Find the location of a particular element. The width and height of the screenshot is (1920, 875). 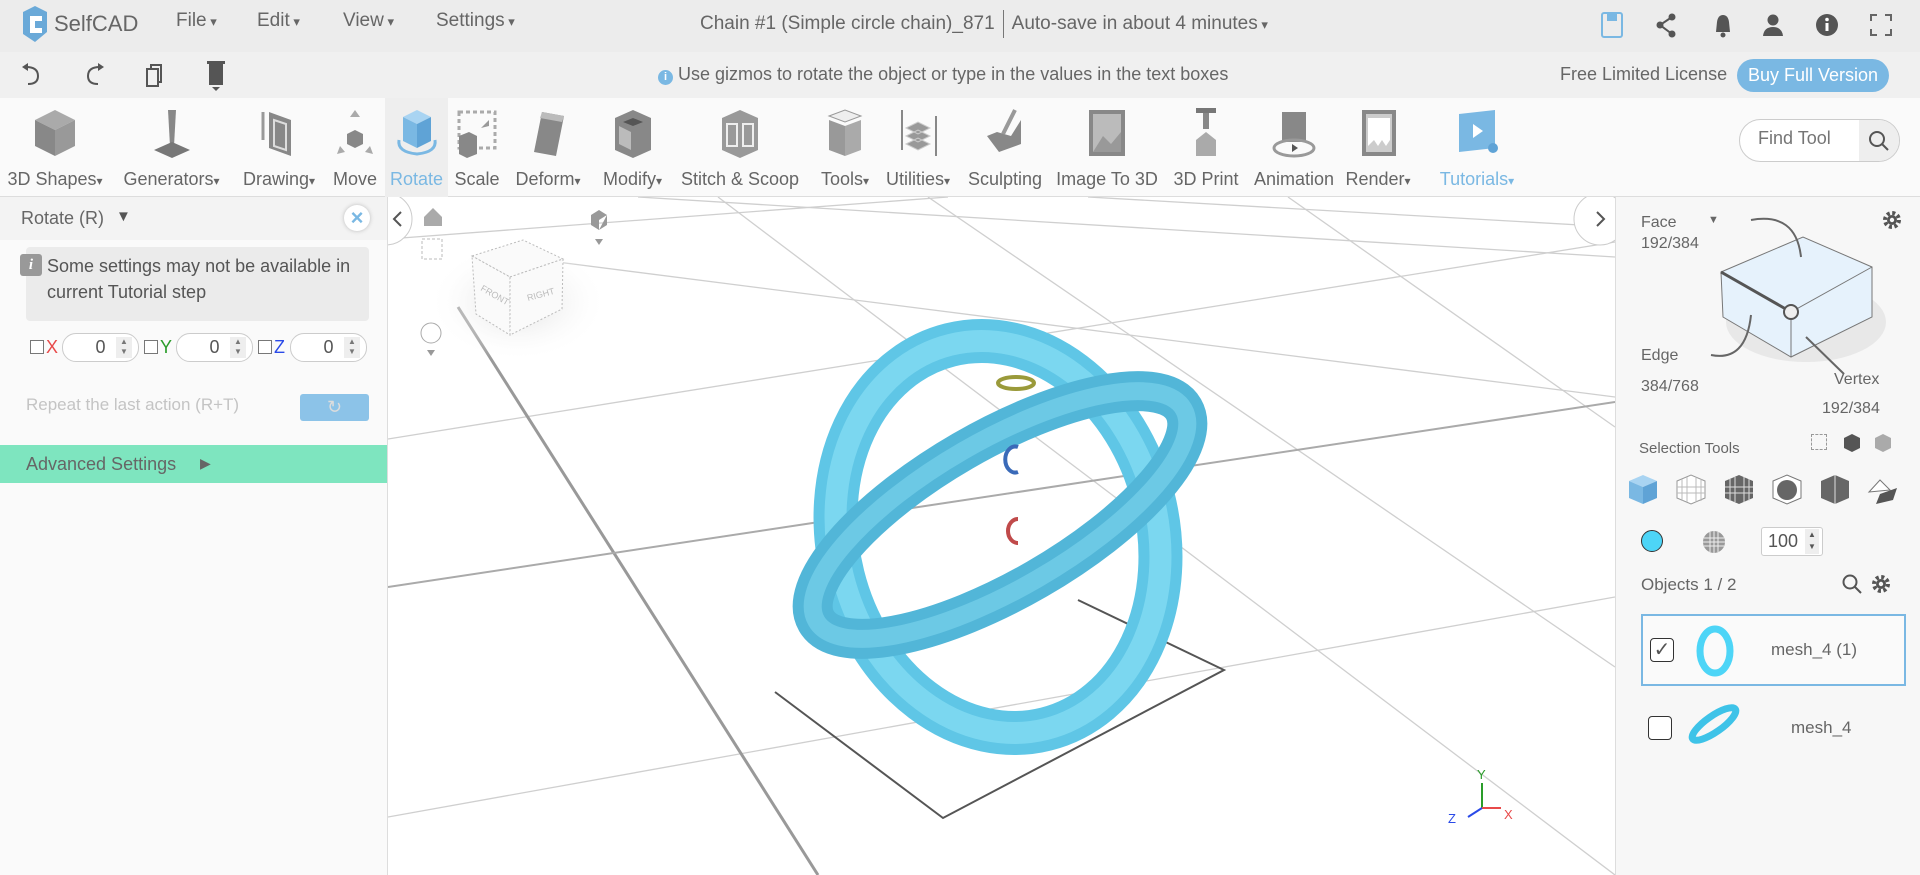

svg-text: Z is located at coordinates (1452, 818).